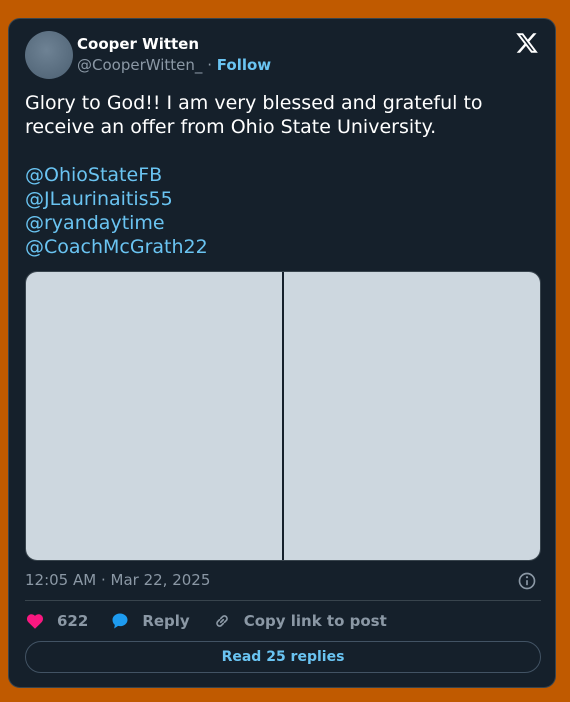 The width and height of the screenshot is (570, 702). Describe the element at coordinates (315, 621) in the screenshot. I see `copy-link-label: Copy link to post` at that location.